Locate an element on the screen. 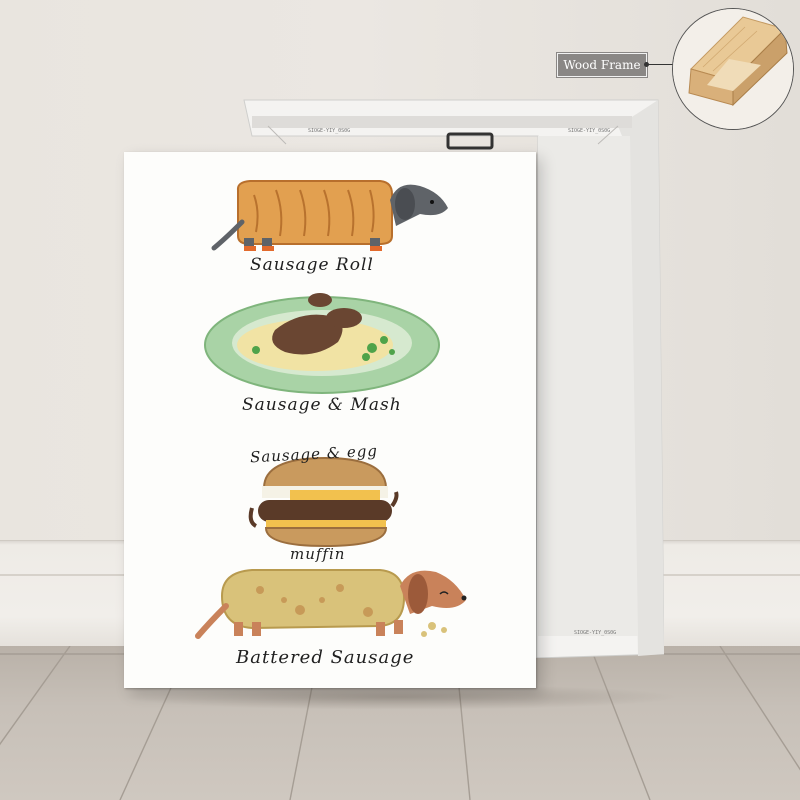 The width and height of the screenshot is (800, 800). muffin-label: muffin is located at coordinates (318, 554).